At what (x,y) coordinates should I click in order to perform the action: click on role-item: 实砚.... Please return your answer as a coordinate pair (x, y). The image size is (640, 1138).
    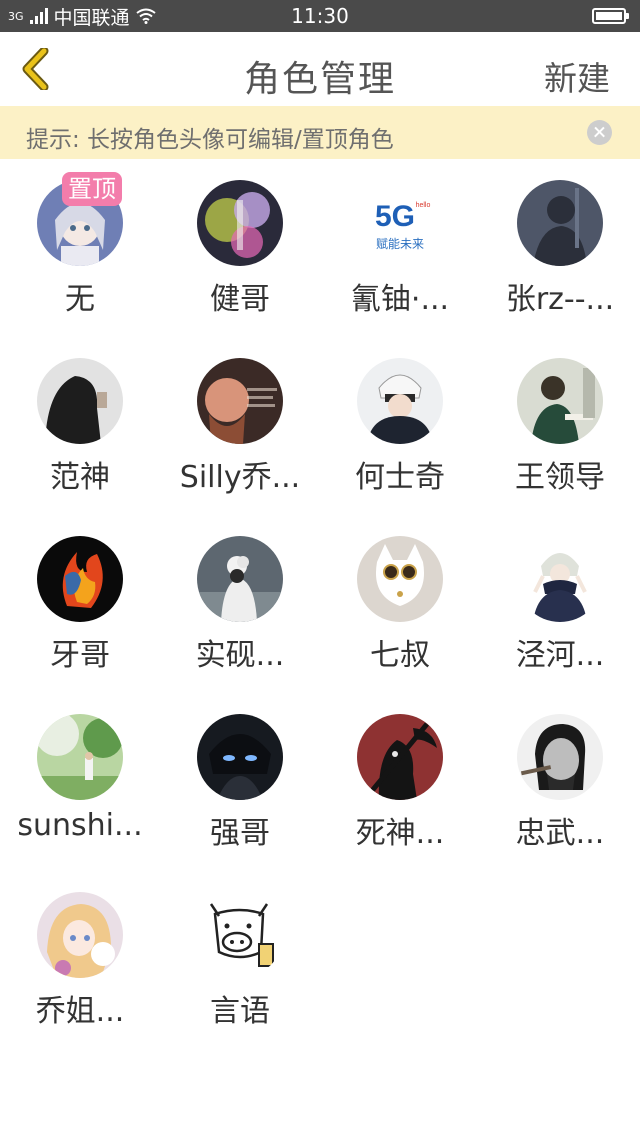
    Looking at the image, I should click on (240, 615).